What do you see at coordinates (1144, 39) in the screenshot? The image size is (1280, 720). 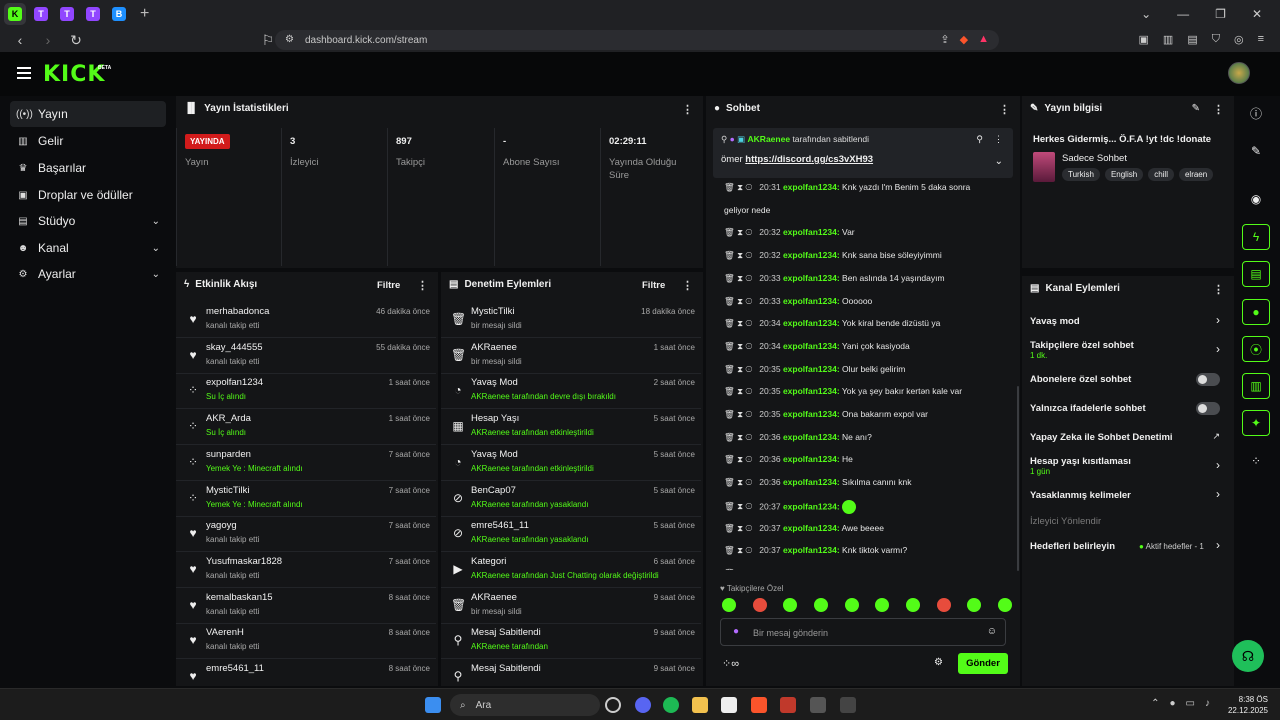 I see `reader-icon: ▣` at bounding box center [1144, 39].